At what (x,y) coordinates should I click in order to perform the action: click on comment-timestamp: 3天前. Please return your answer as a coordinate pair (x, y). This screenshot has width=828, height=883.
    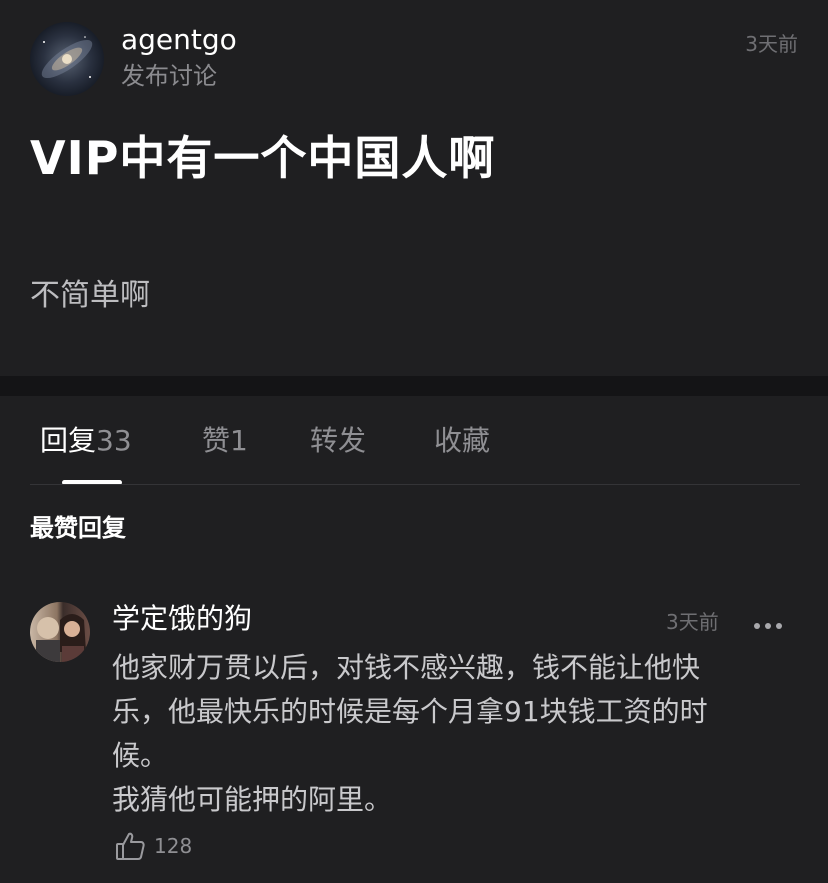
    Looking at the image, I should click on (692, 622).